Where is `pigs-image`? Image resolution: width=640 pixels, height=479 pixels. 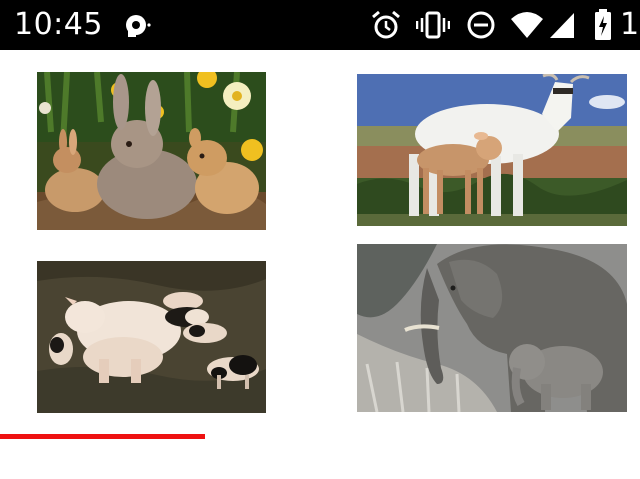
pigs-image is located at coordinates (151, 337).